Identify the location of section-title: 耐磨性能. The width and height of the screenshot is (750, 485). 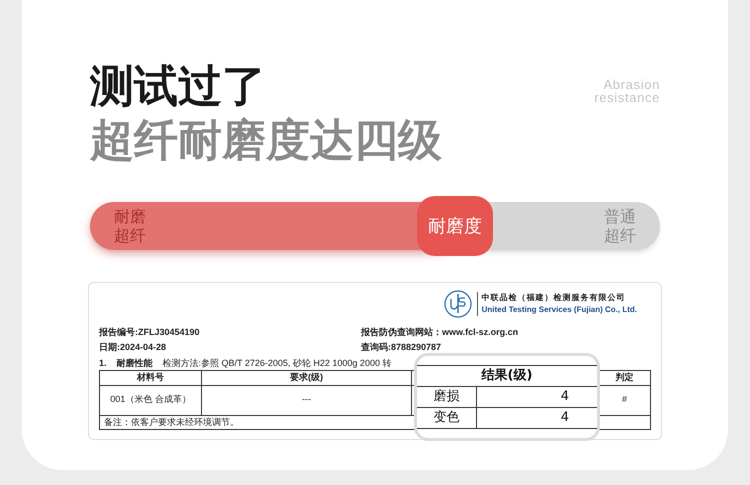
(134, 363).